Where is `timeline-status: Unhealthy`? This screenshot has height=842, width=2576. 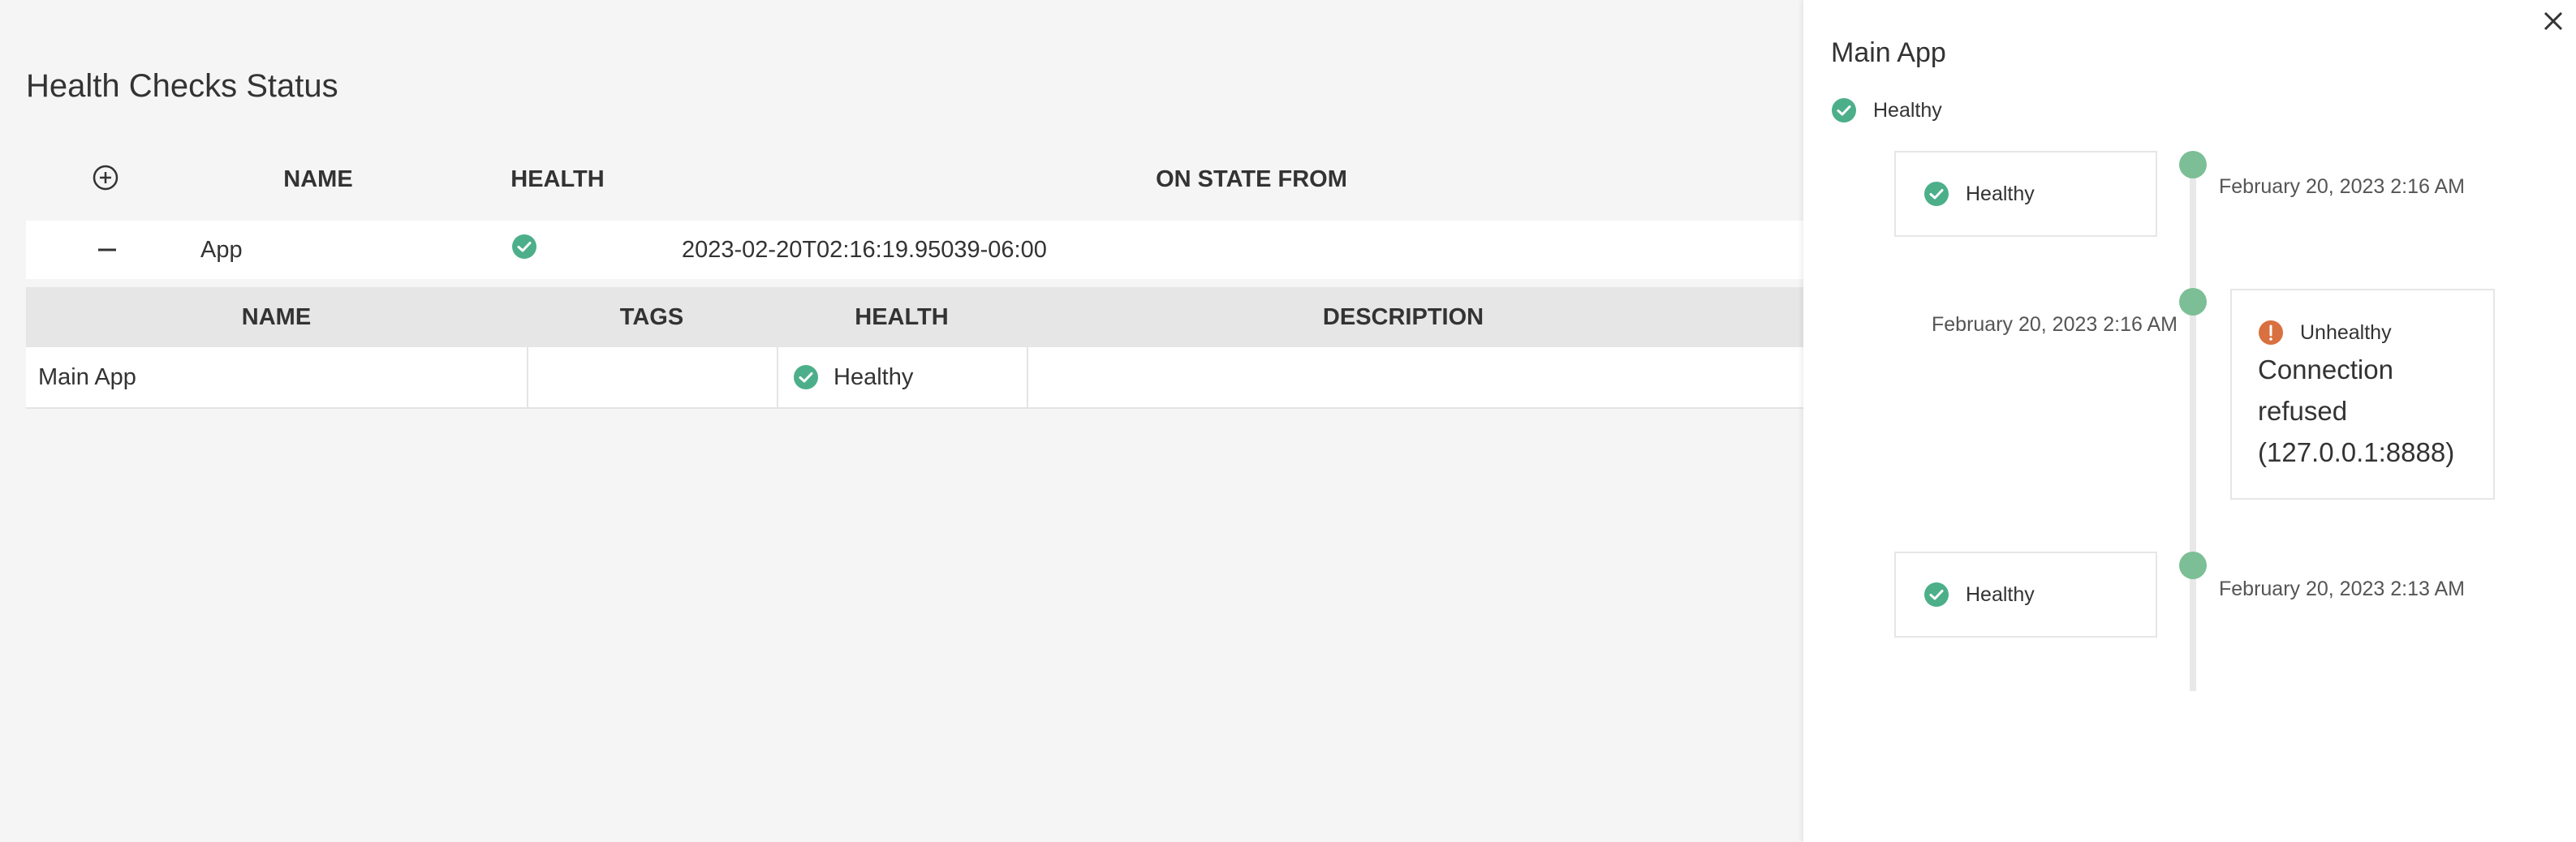 timeline-status: Unhealthy is located at coordinates (2346, 332).